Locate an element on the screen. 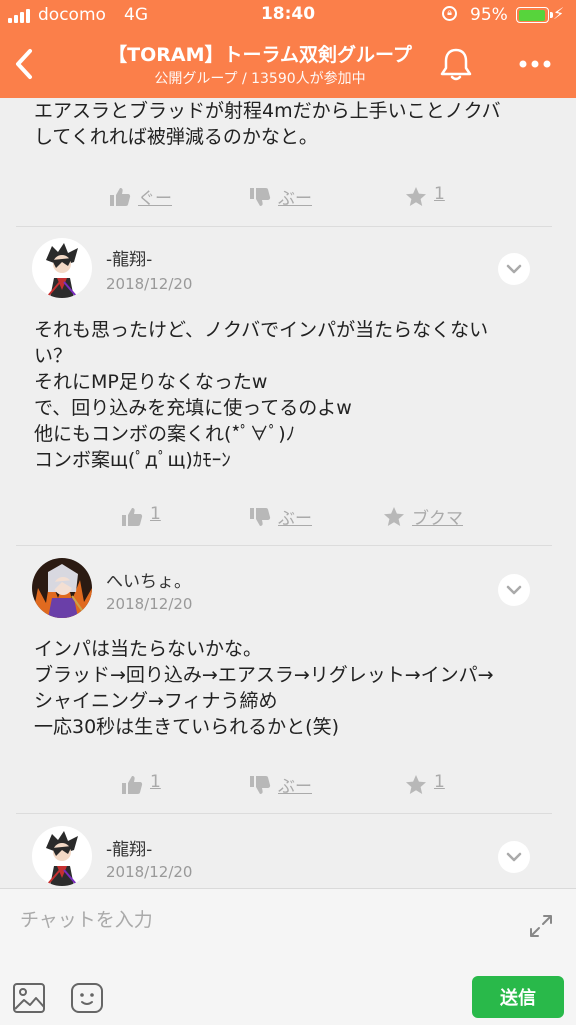  group-title: 【TORAM】トーラム双剣グループ is located at coordinates (260, 55).